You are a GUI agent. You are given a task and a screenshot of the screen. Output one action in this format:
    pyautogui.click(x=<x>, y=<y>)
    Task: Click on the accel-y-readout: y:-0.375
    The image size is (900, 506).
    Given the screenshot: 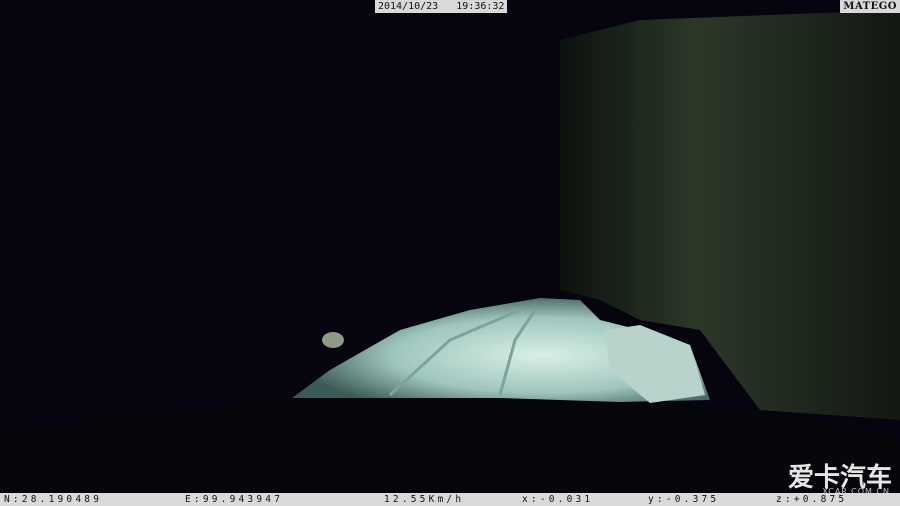 What is the action you would take?
    pyautogui.click(x=684, y=499)
    